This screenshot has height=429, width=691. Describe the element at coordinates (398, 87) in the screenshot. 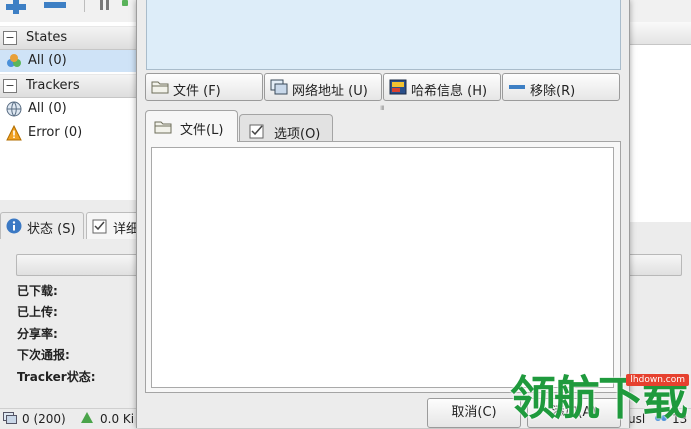

I see `hash-icon` at that location.